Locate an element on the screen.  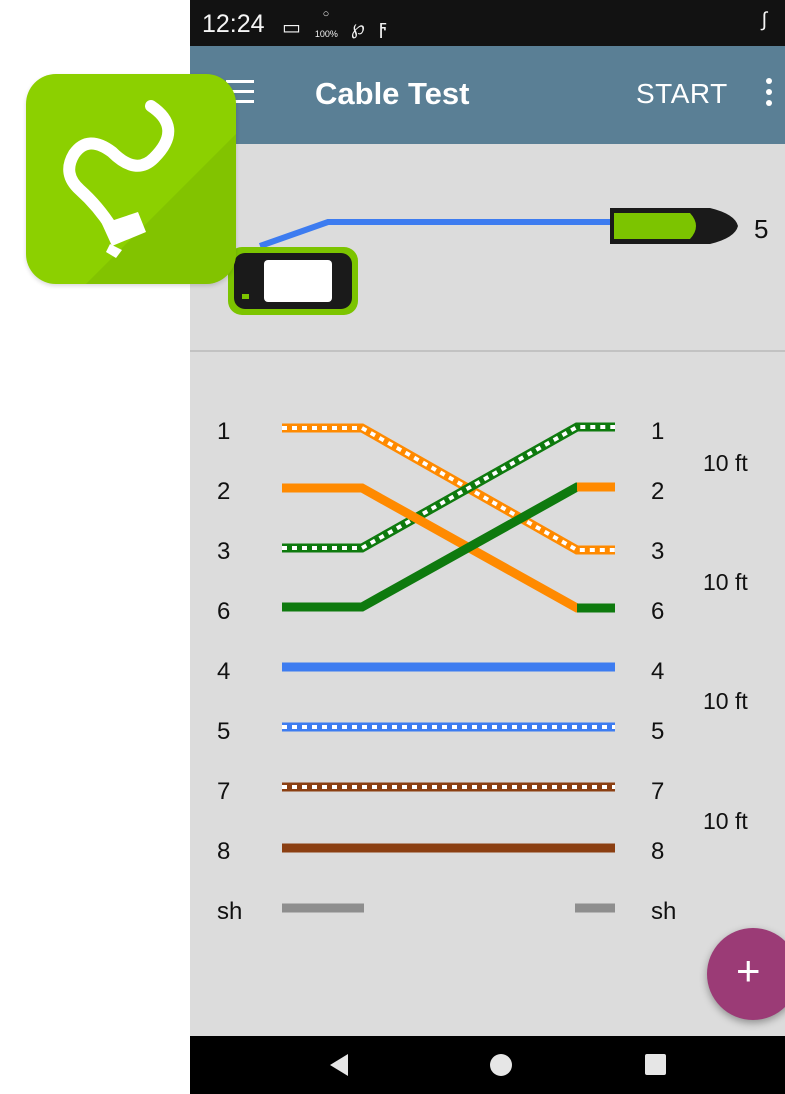
left-pin-label: 1 is located at coordinates (224, 431).